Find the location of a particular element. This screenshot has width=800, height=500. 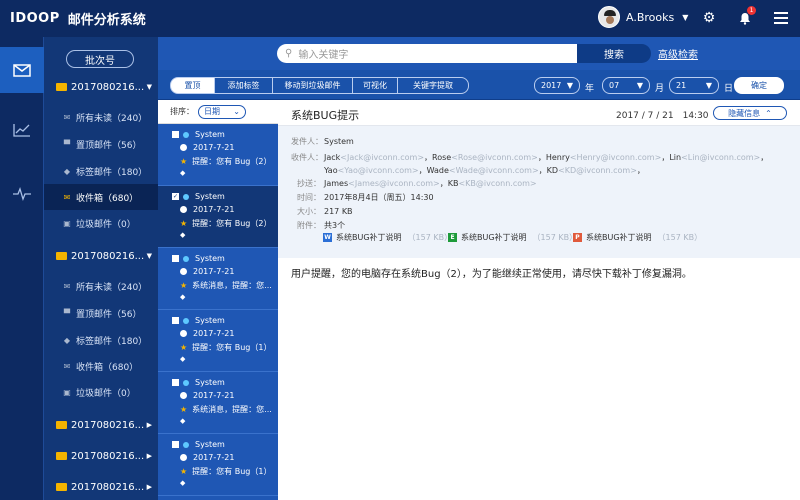

search-bar: ⚲ 输入关键字 搜索 高级检索 is located at coordinates (479, 53).